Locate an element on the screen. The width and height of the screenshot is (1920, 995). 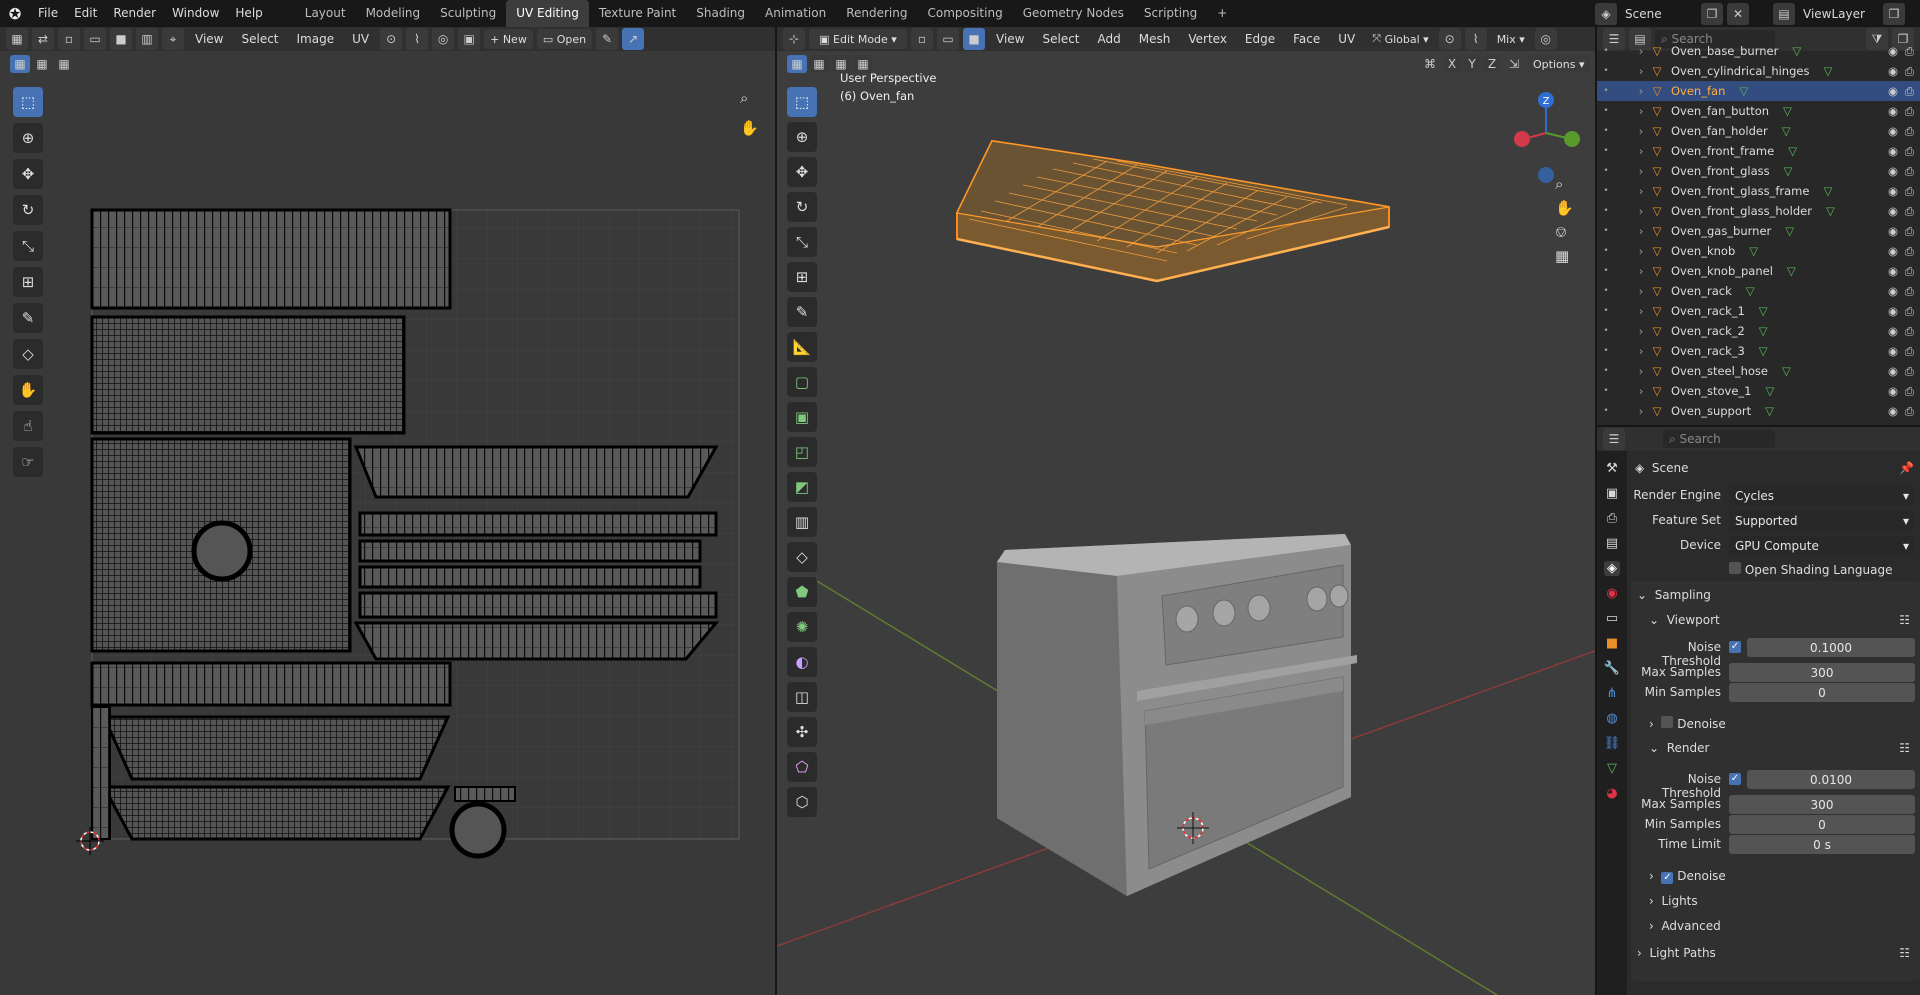
collection-tab-icon: ▭ is located at coordinates (1612, 618).